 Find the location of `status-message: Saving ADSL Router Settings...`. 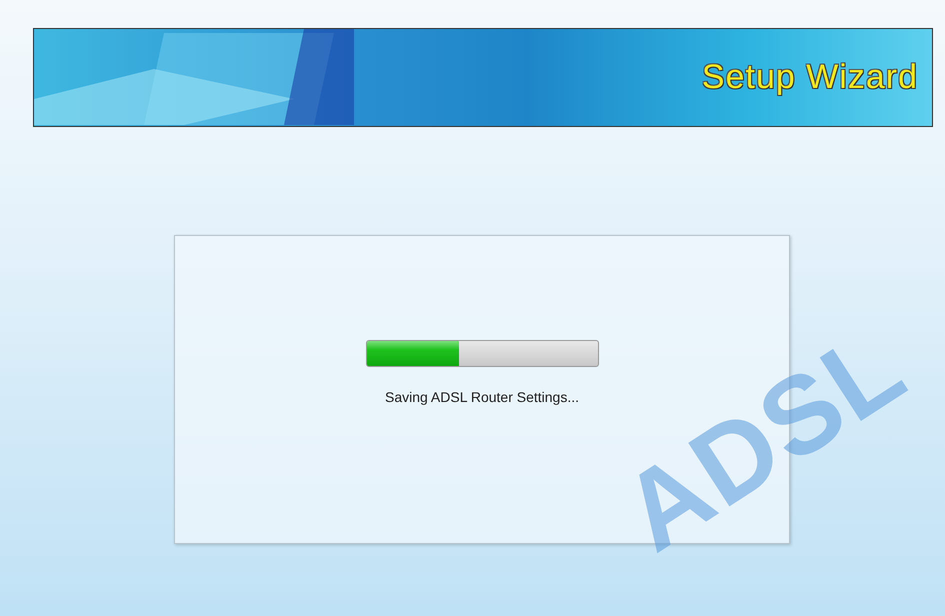

status-message: Saving ADSL Router Settings... is located at coordinates (482, 397).